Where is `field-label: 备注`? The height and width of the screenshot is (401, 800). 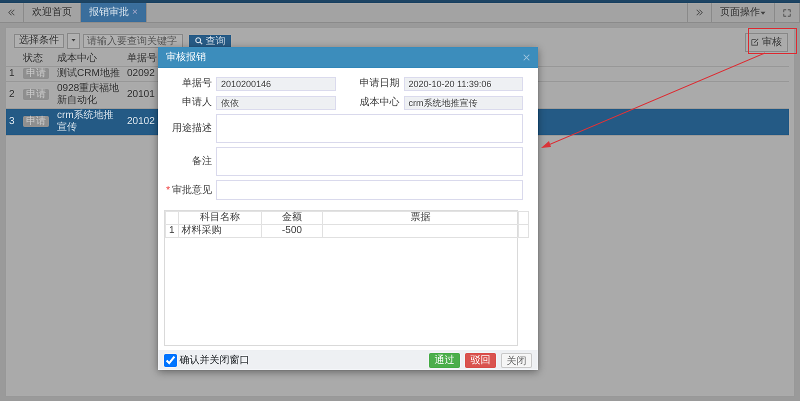 field-label: 备注 is located at coordinates (201, 161).